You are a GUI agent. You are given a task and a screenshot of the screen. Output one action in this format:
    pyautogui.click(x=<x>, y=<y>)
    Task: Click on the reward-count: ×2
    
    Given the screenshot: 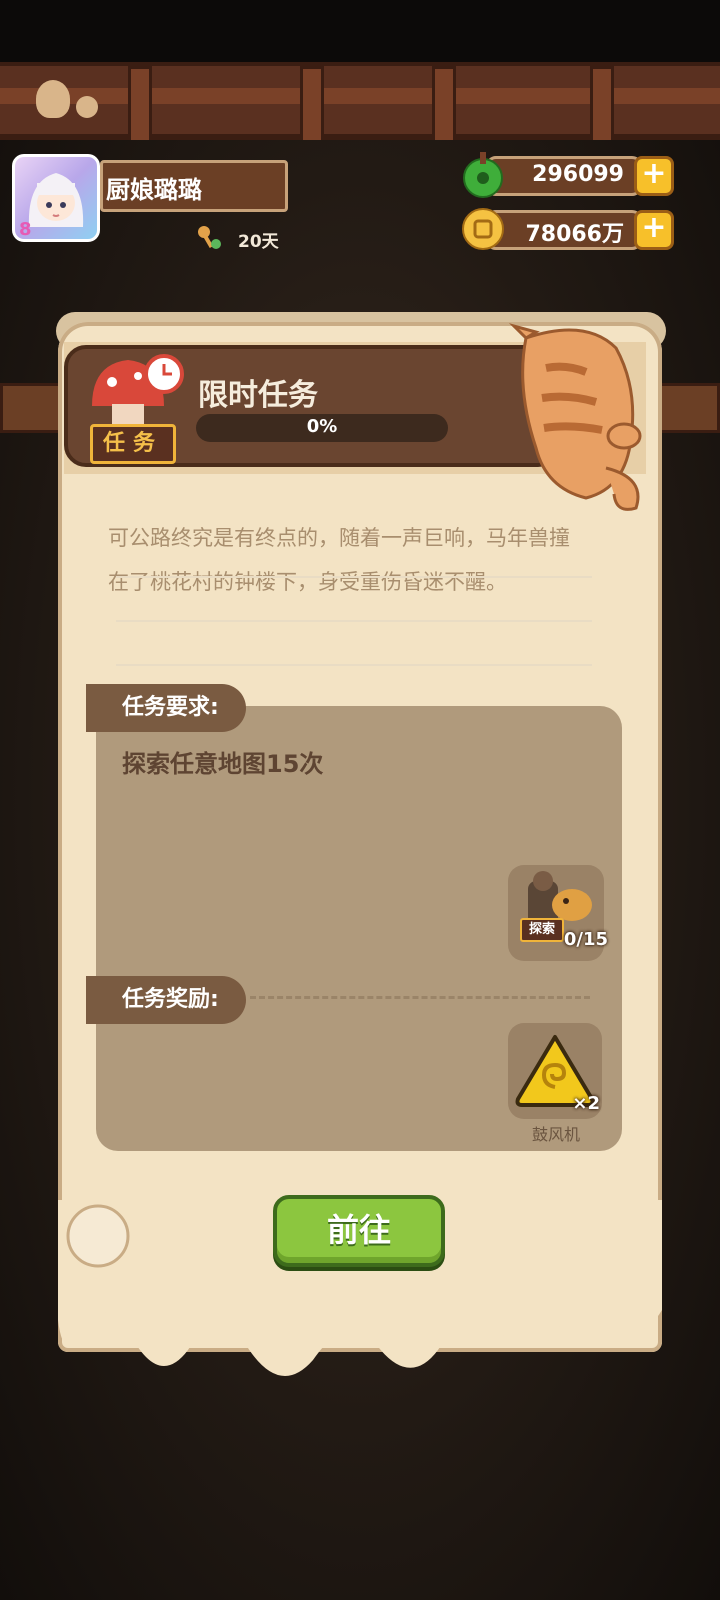 What is the action you would take?
    pyautogui.click(x=586, y=1103)
    